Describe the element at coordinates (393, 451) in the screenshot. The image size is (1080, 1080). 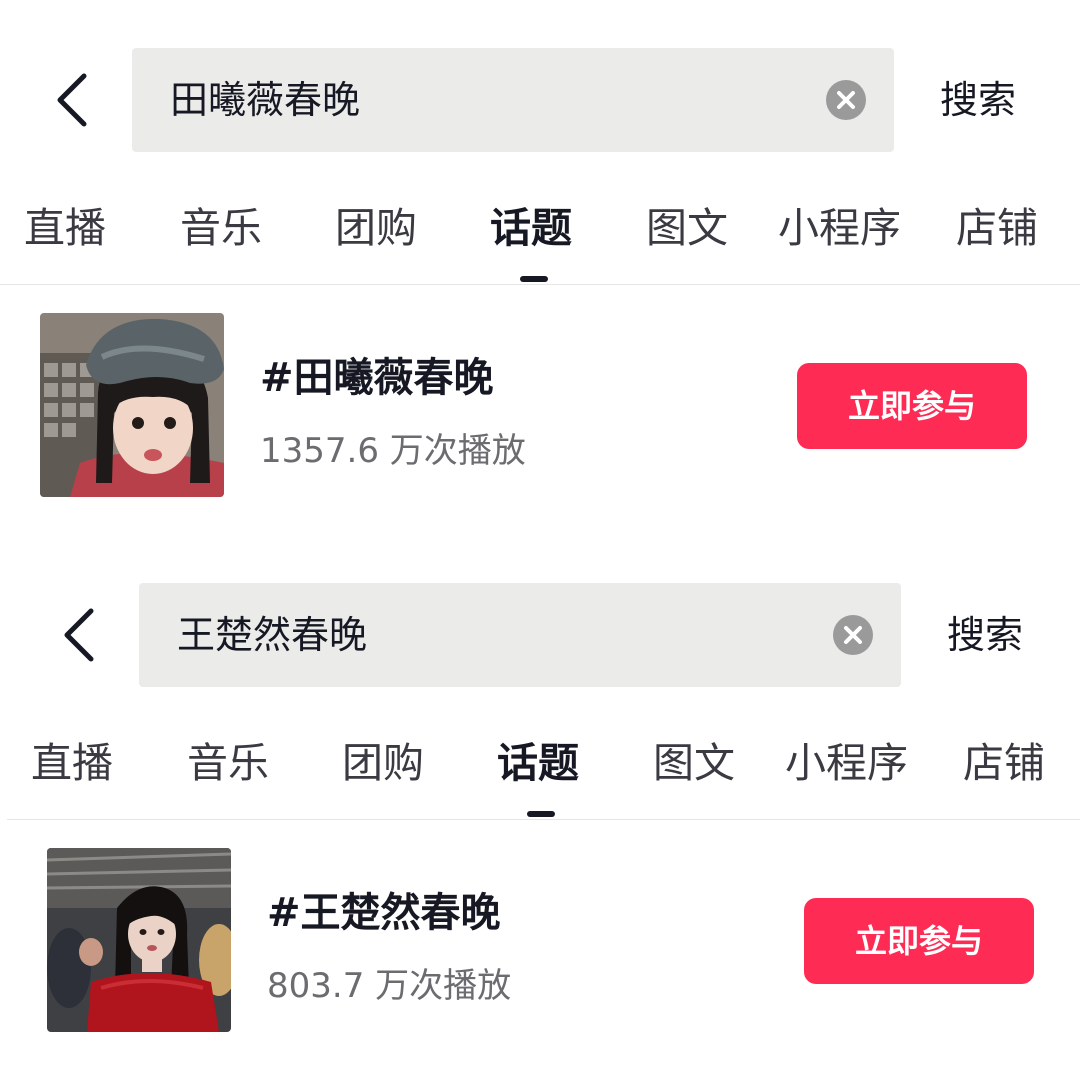
I see `topic-play-count: 1357.6 万次播放` at that location.